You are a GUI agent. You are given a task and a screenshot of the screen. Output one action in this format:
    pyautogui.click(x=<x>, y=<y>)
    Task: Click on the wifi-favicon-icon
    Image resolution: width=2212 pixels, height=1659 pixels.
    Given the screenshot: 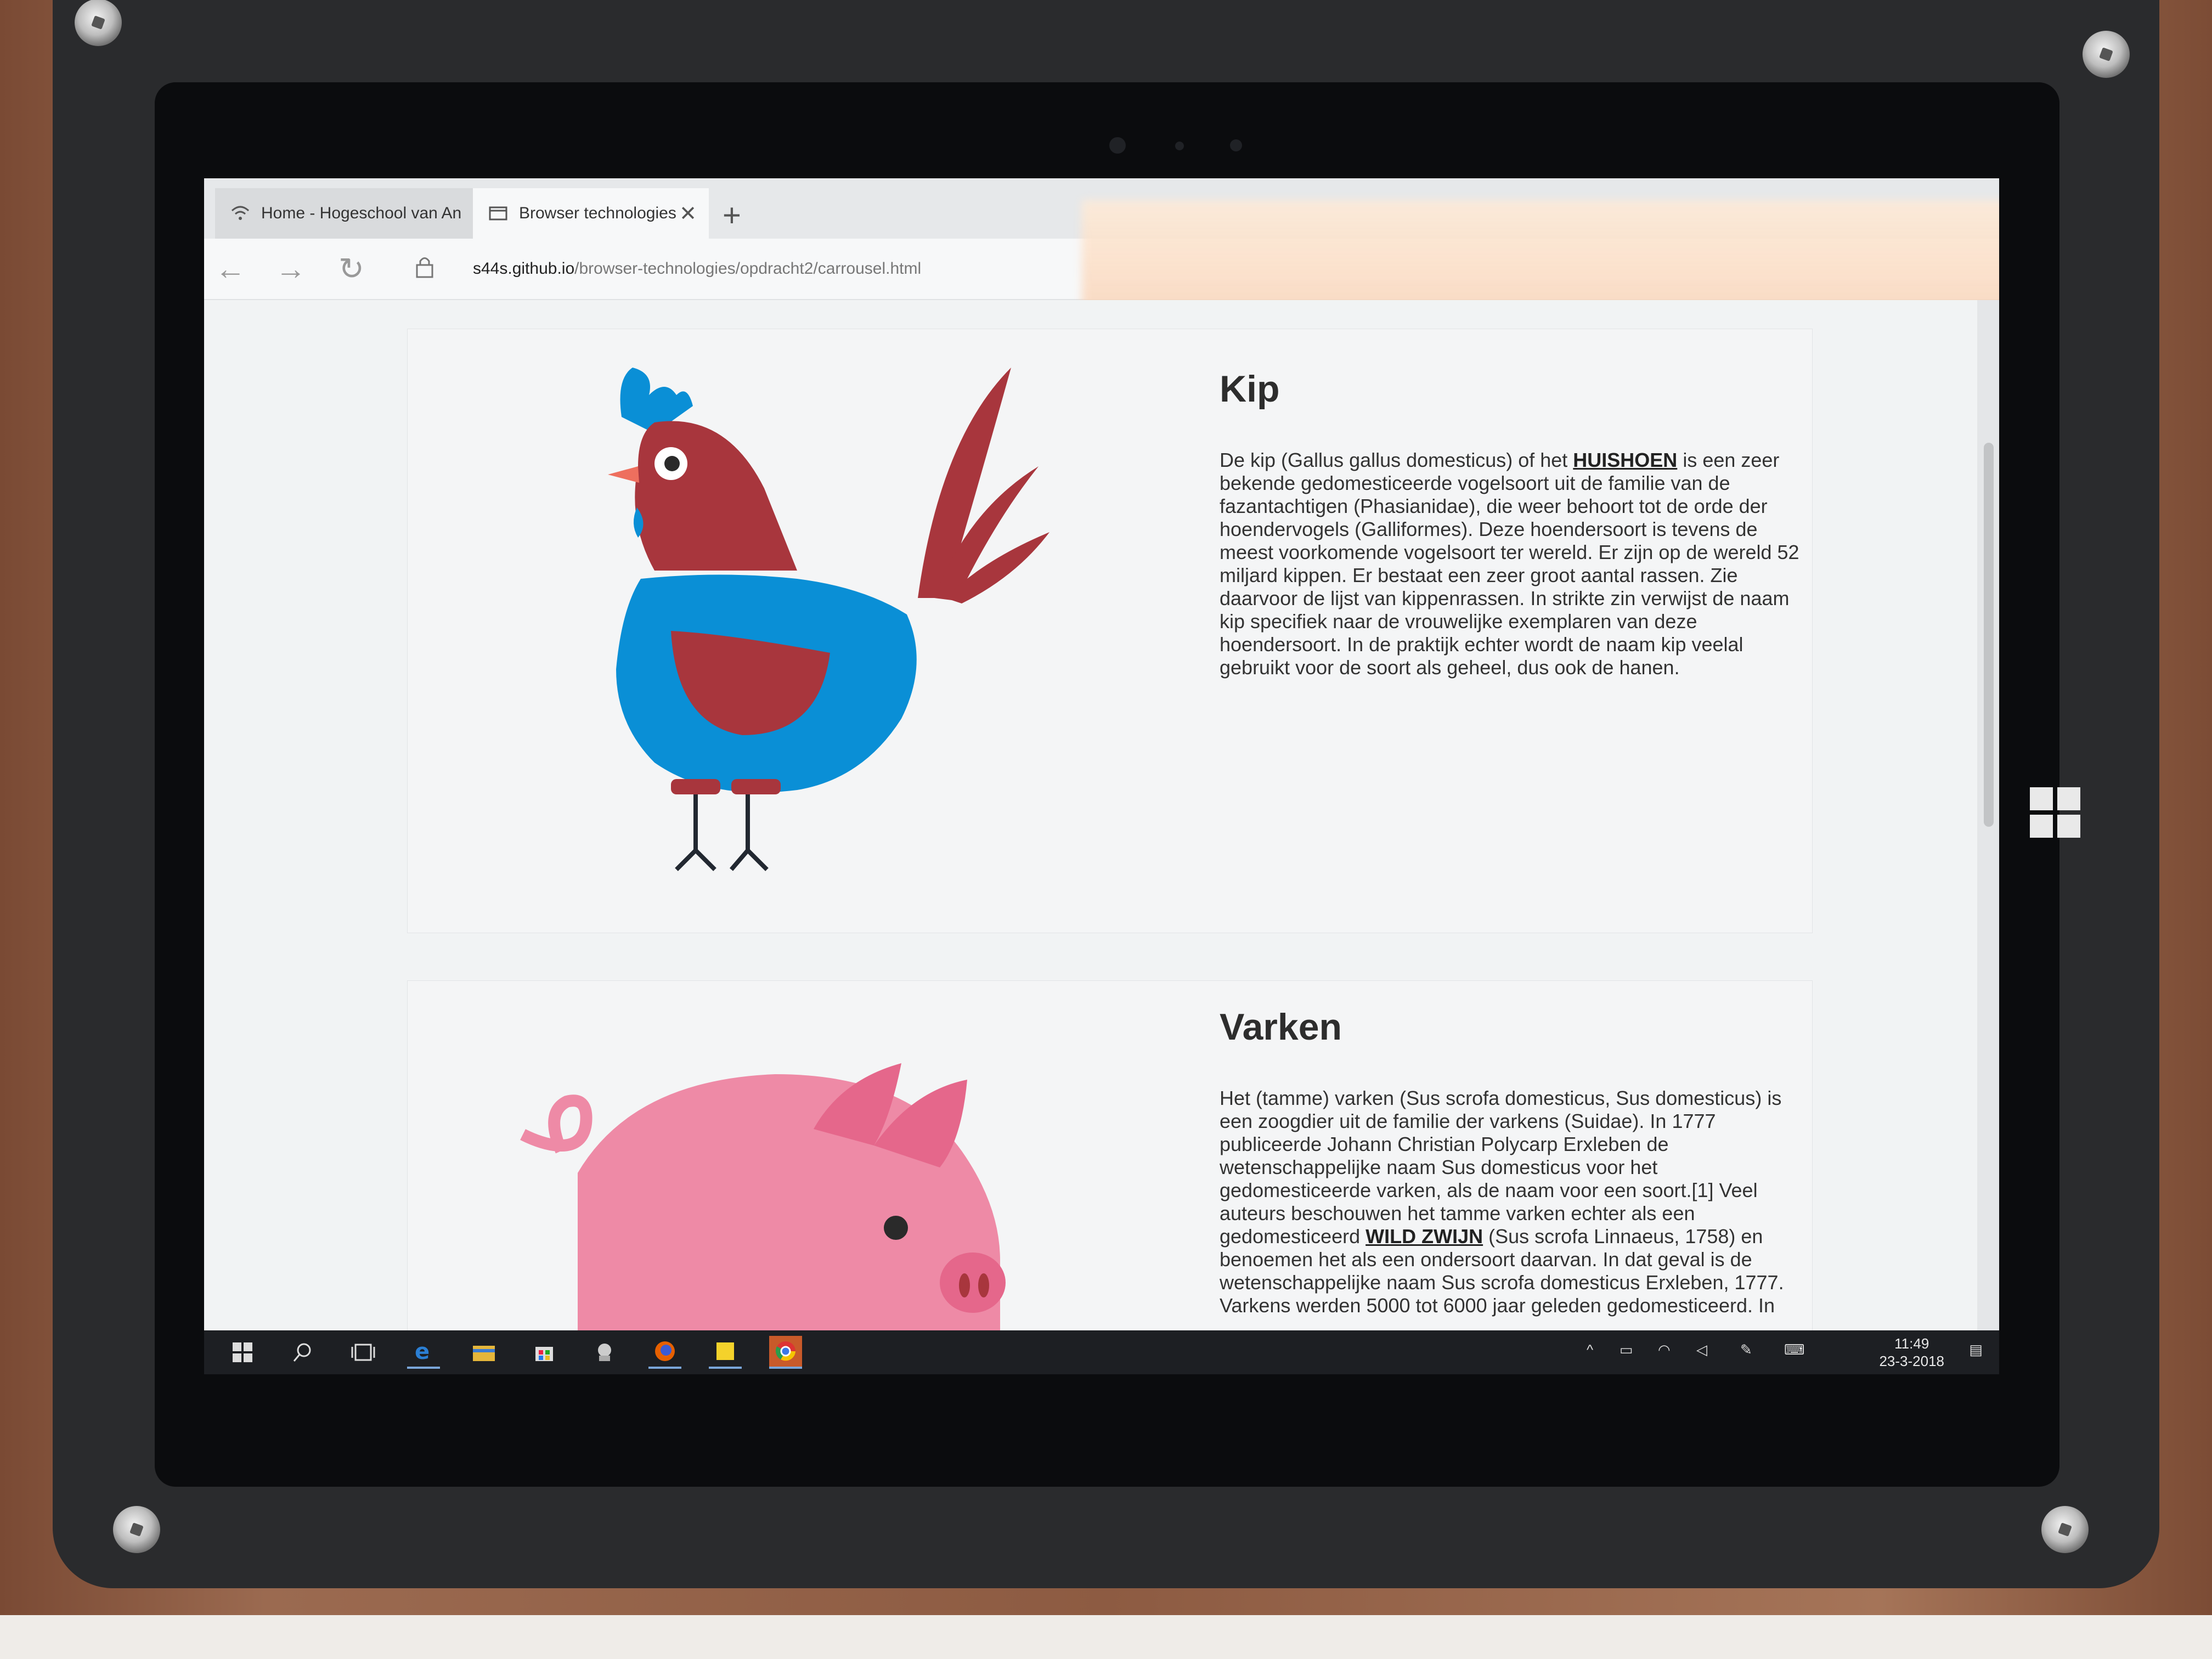 What is the action you would take?
    pyautogui.click(x=240, y=213)
    